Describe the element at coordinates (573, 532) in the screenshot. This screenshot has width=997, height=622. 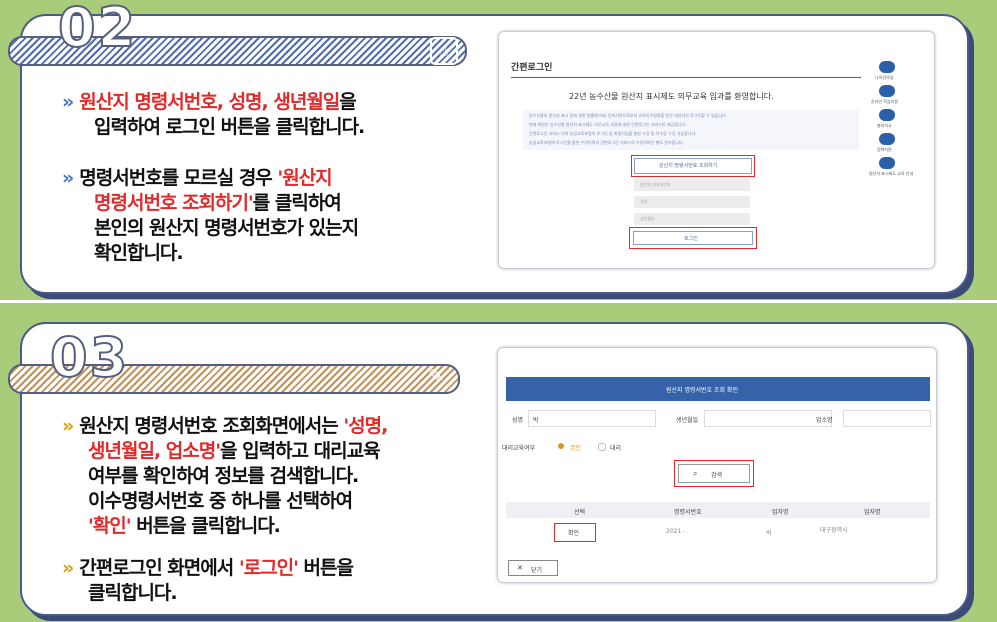
I see `confirm-button: 확인` at that location.